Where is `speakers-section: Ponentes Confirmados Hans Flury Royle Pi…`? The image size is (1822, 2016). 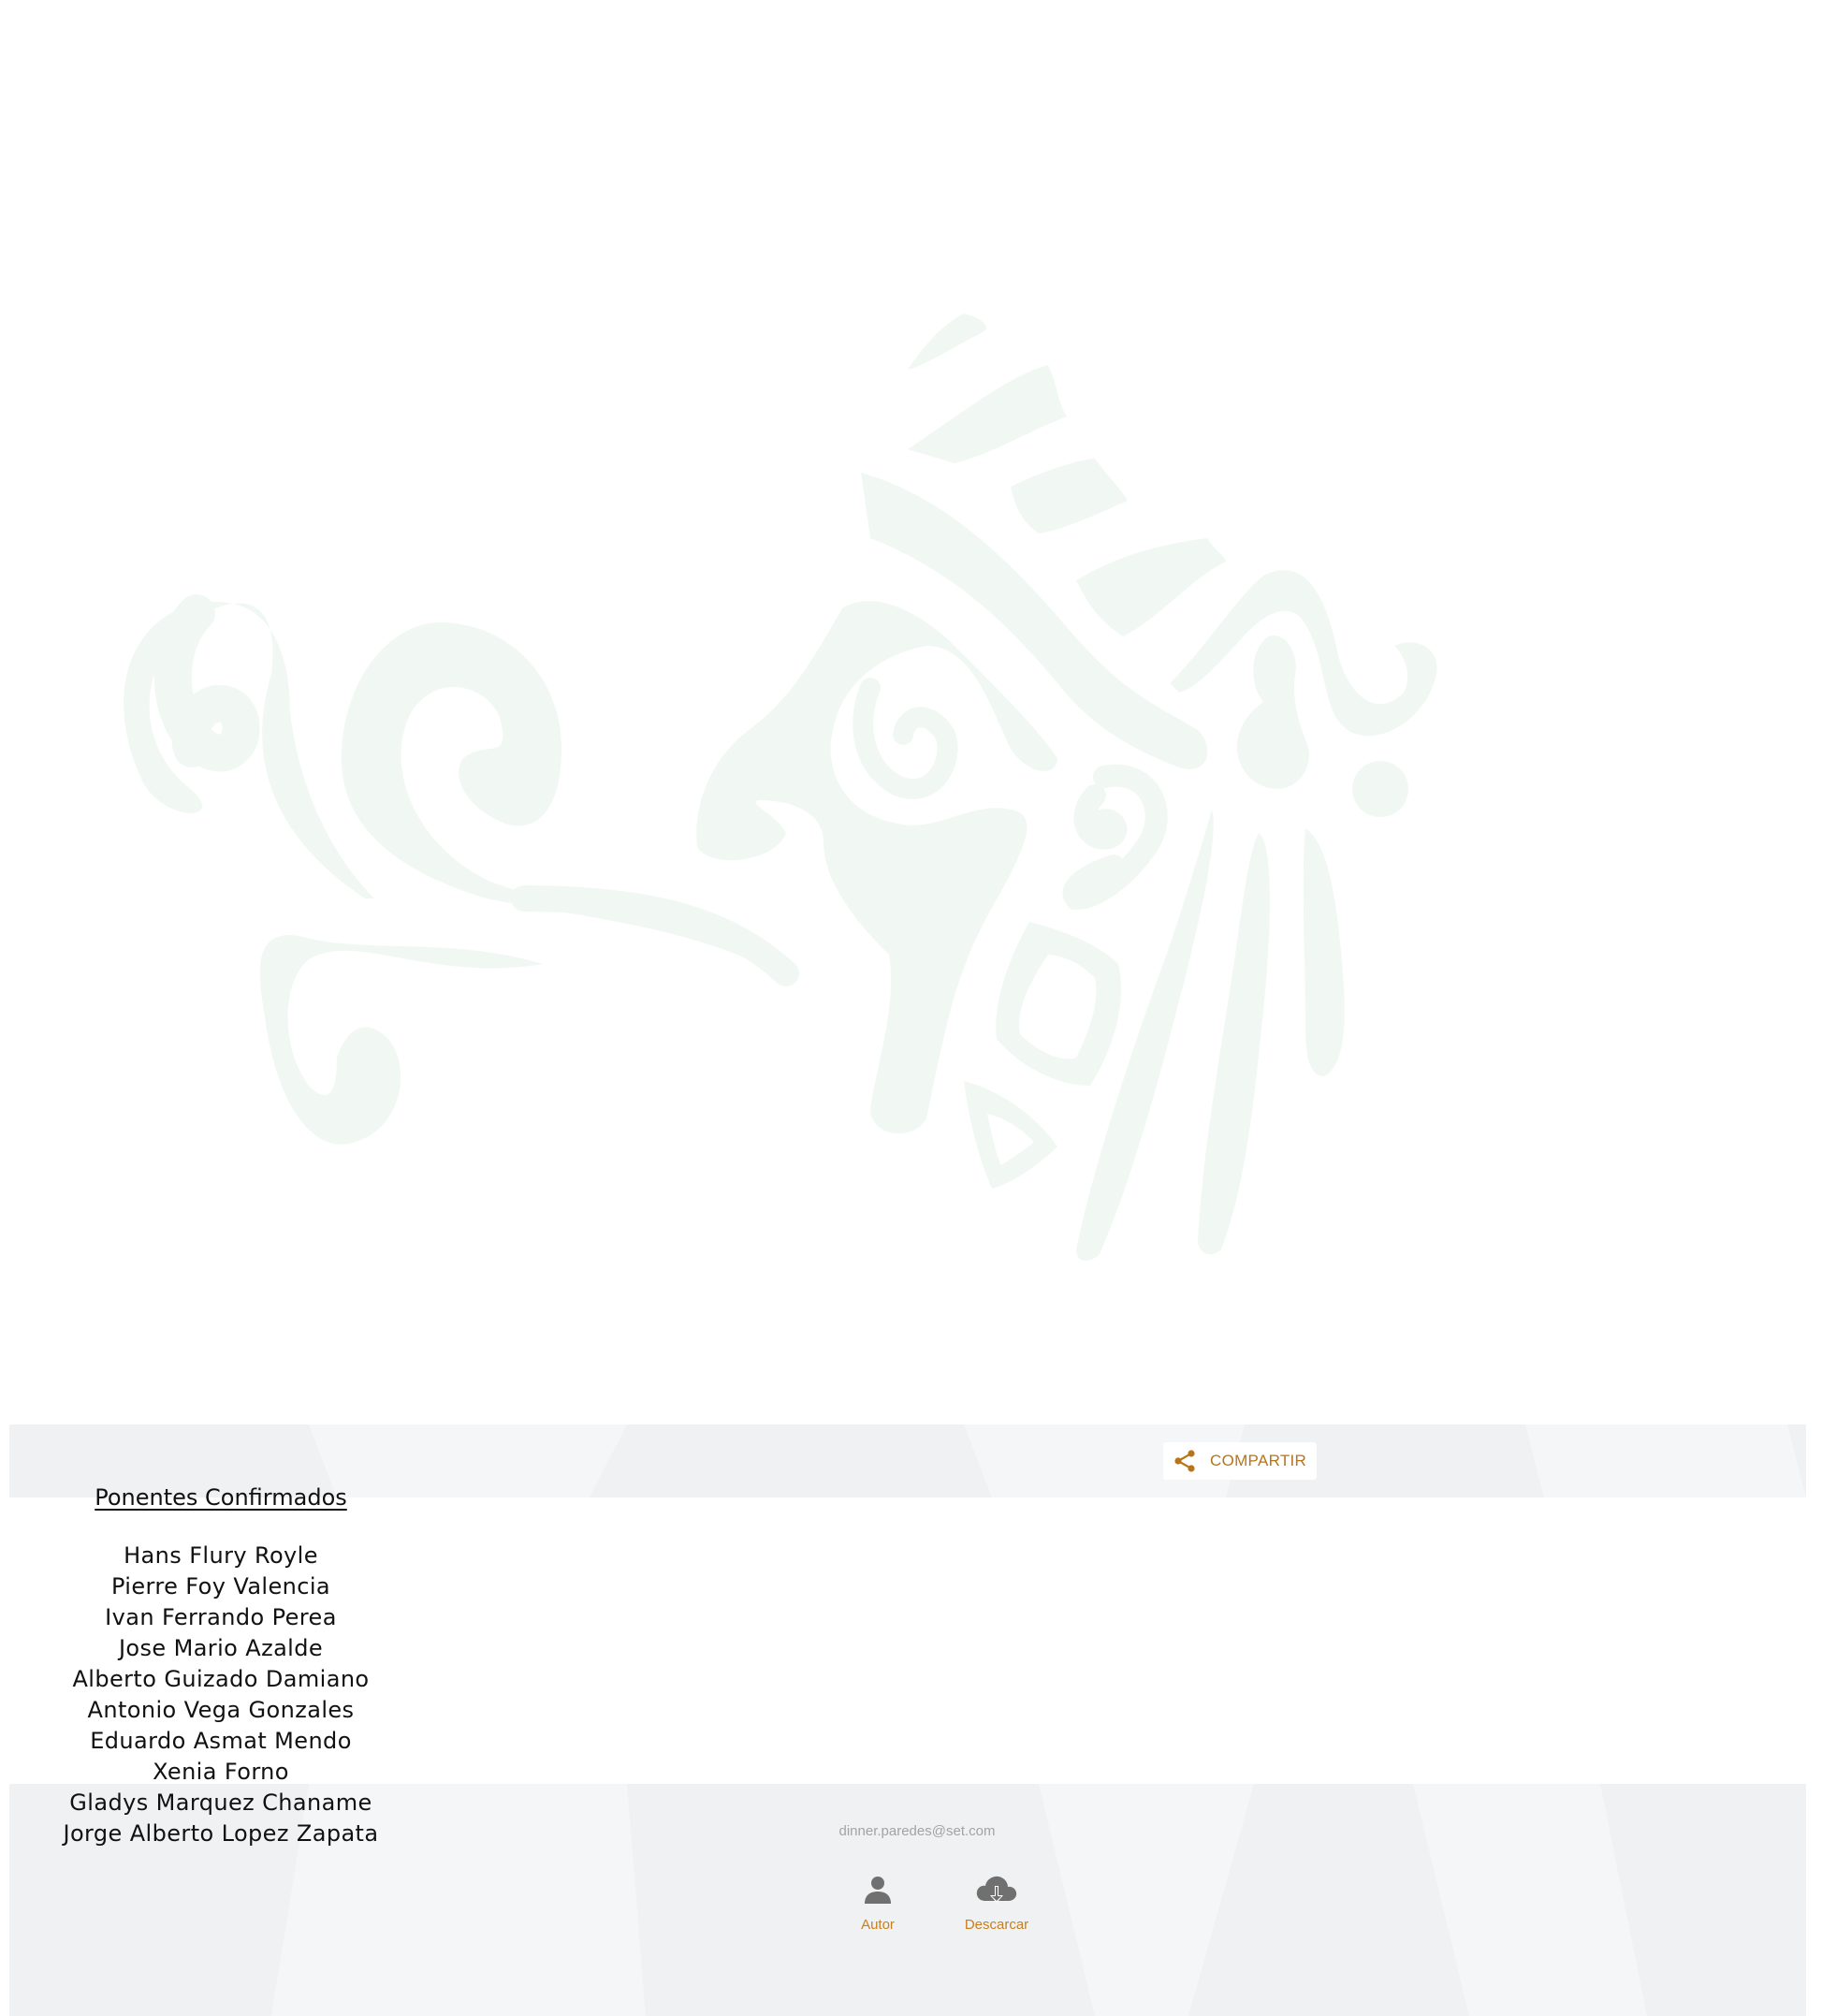 speakers-section: Ponentes Confirmados Hans Flury Royle Pi… is located at coordinates (221, 1664).